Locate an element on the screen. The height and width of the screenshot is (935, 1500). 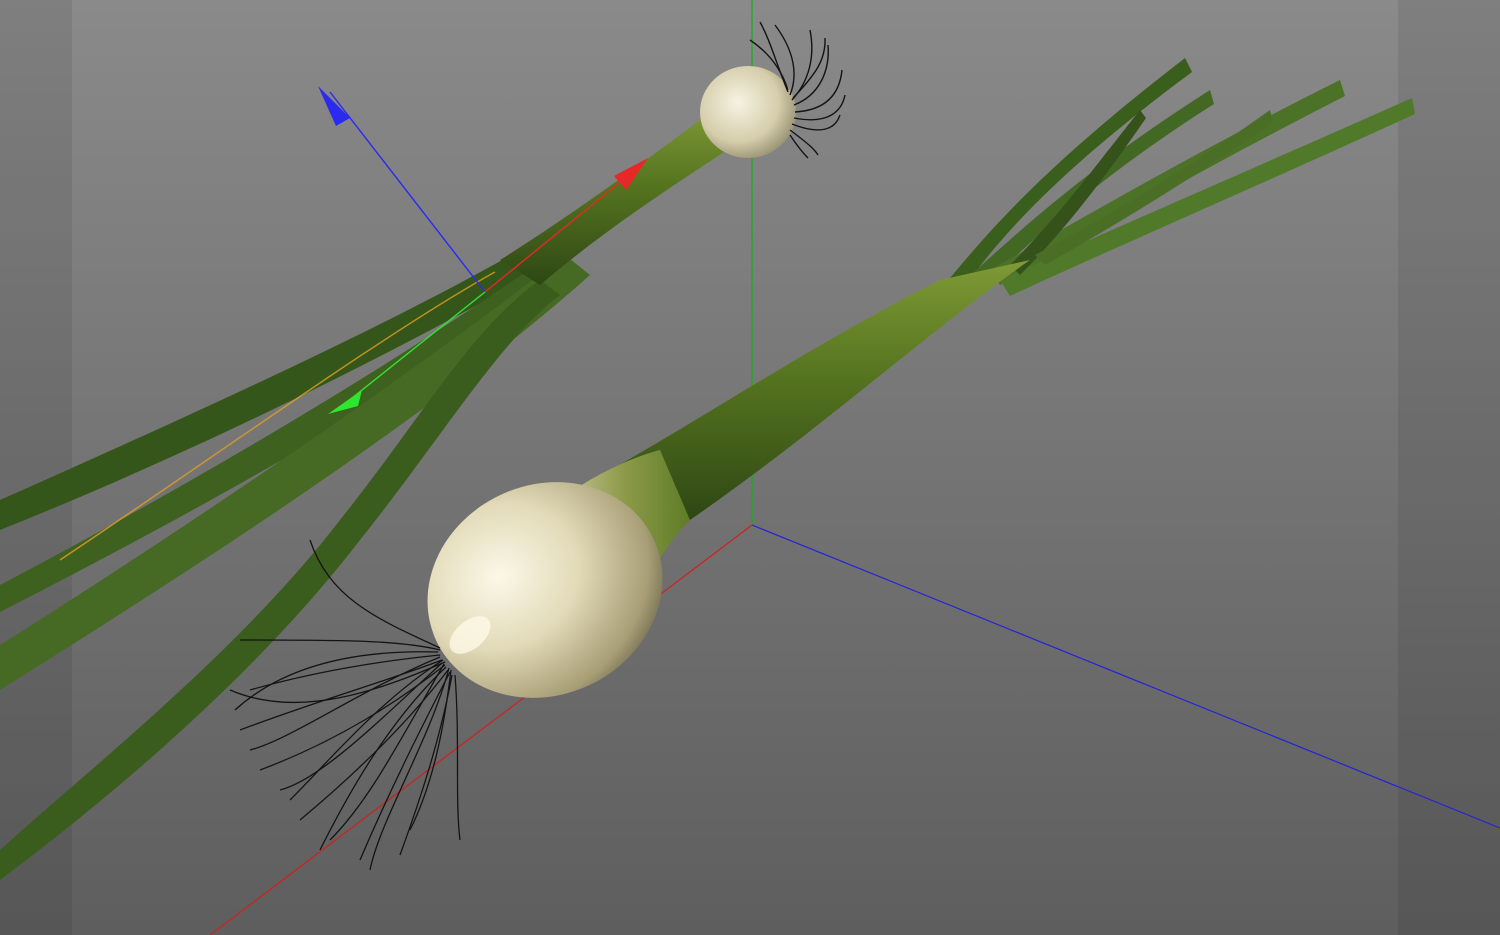
viewport-right-shade is located at coordinates (1449, 467).